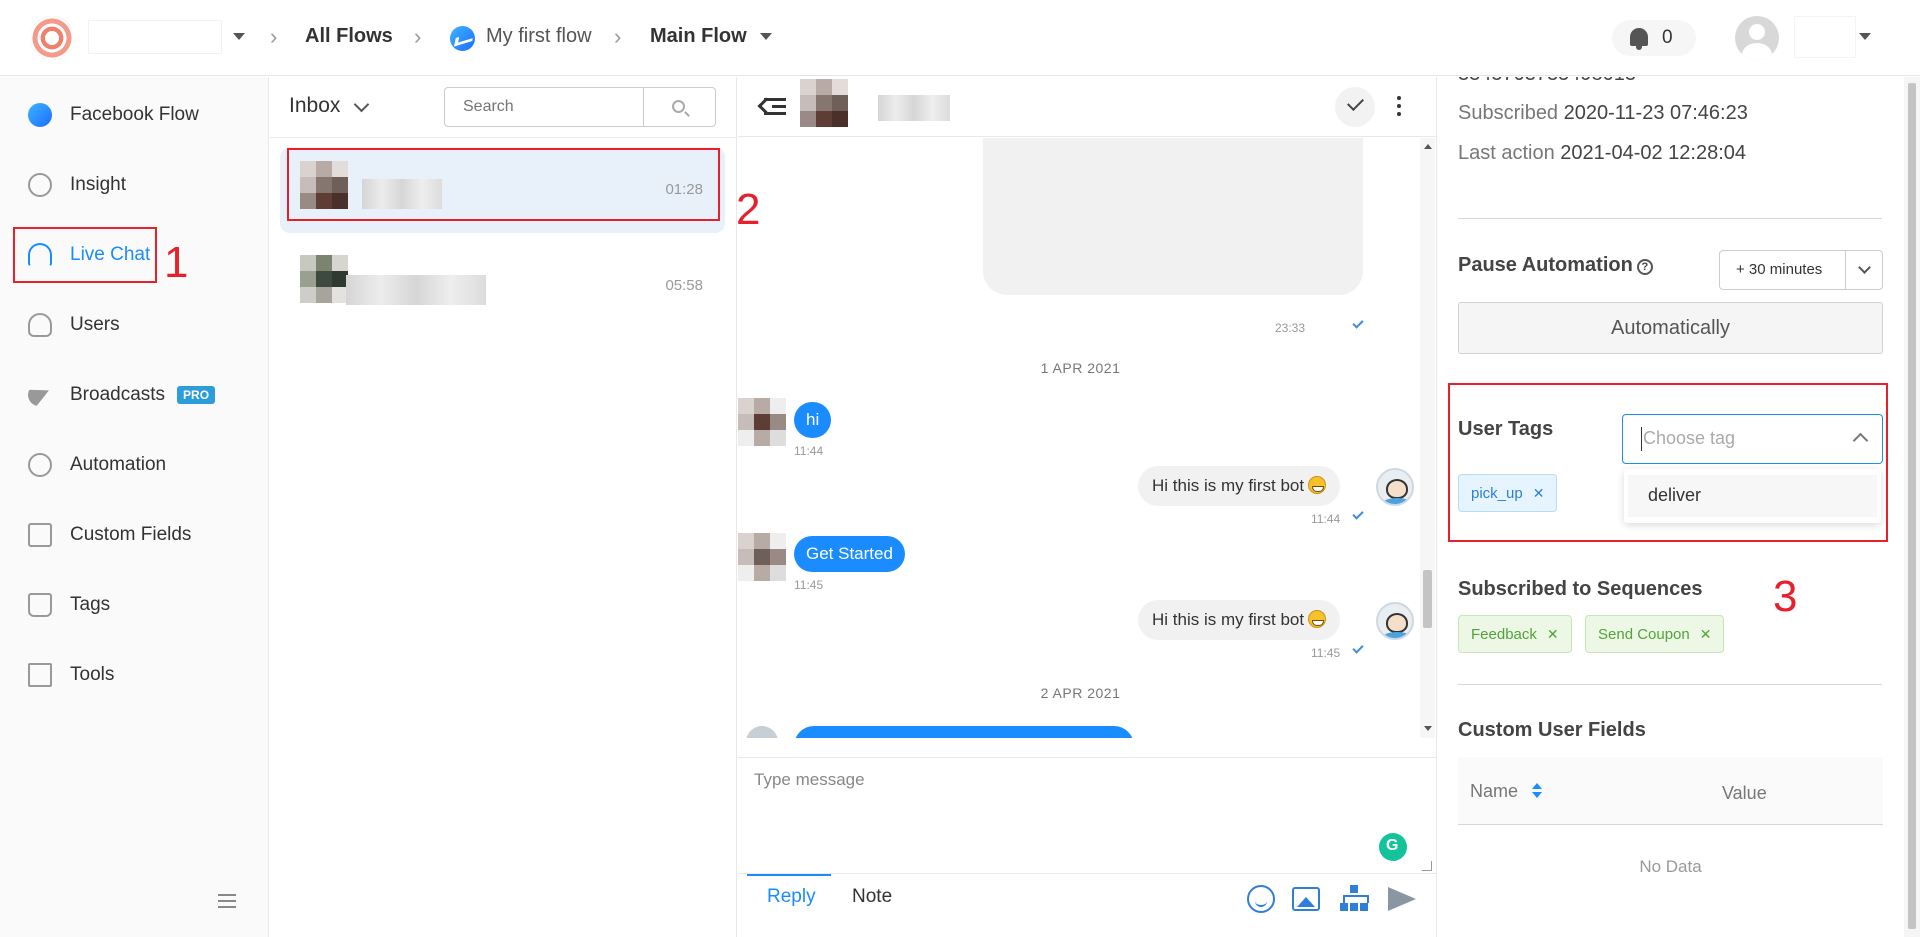 The width and height of the screenshot is (1920, 937). I want to click on workspace-dropdown-caret, so click(239, 36).